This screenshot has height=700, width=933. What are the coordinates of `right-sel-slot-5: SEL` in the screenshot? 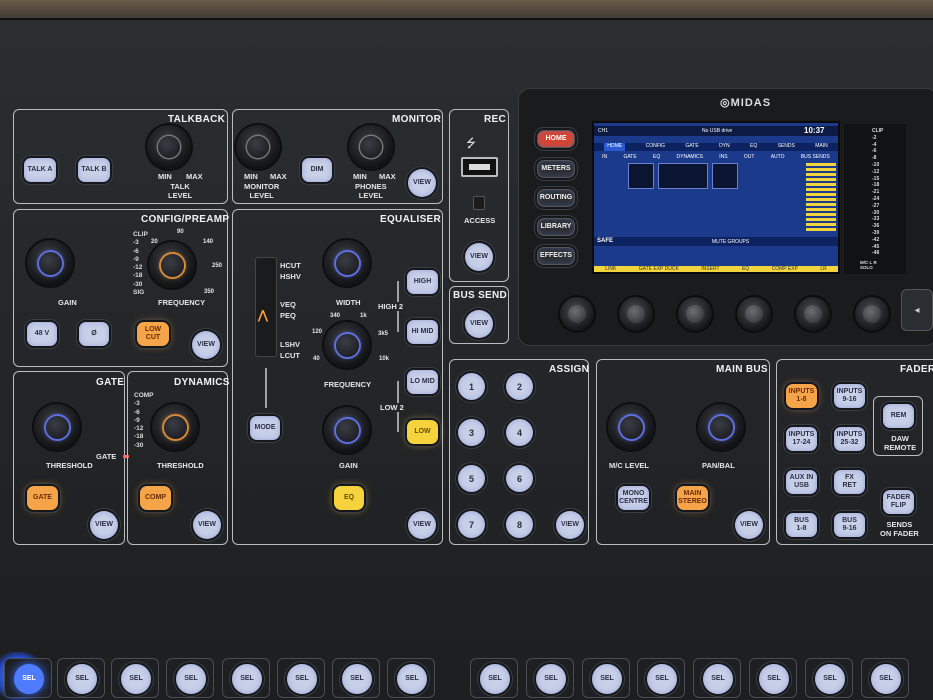 It's located at (717, 678).